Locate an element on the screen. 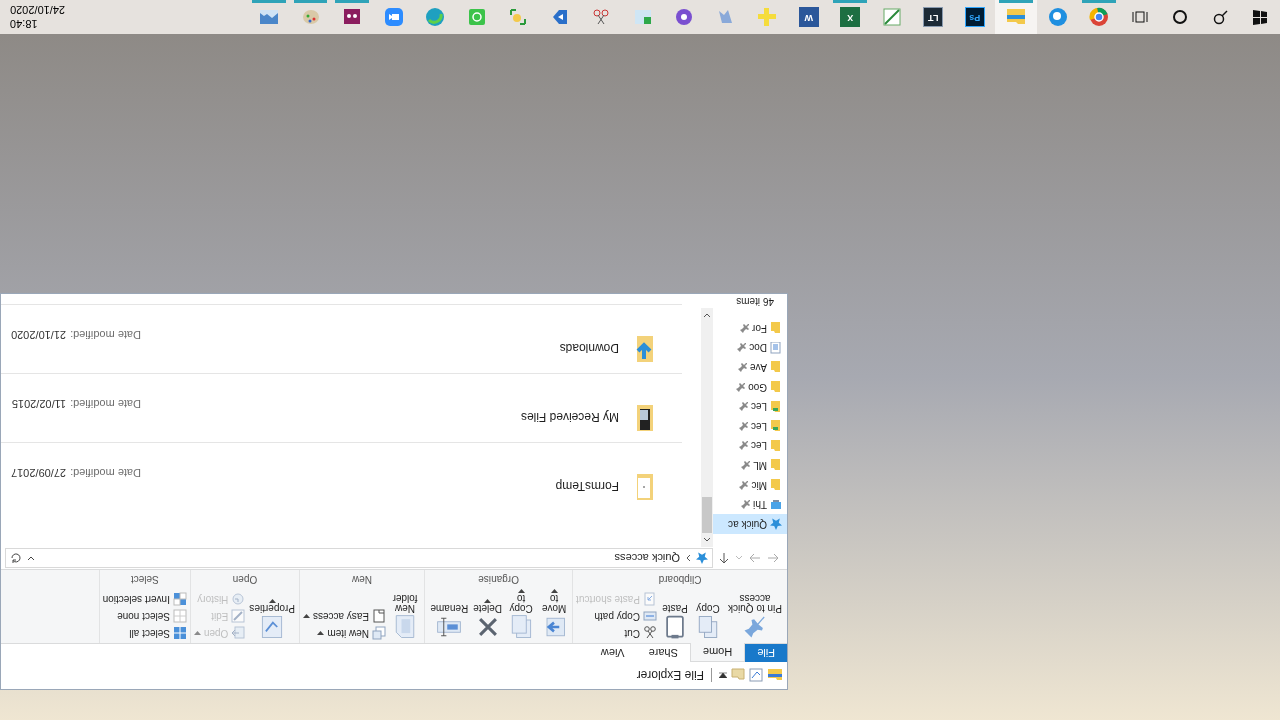  document-logo-icon: W is located at coordinates (808, 17).